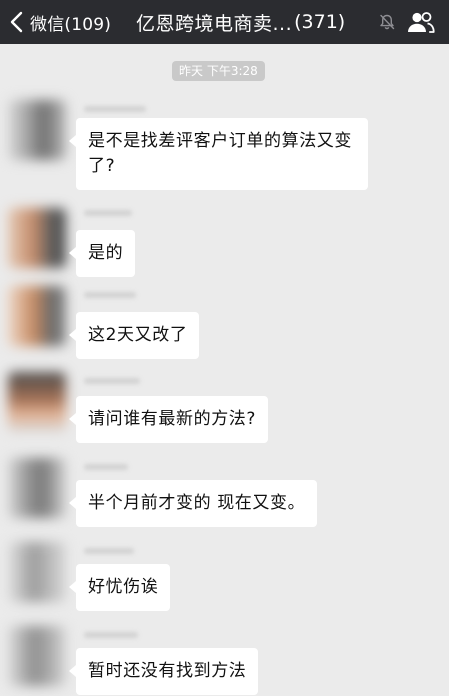 The image size is (449, 696). I want to click on chat-header: 微信(109) 亿恩跨境电商卖... (371), so click(224, 22).